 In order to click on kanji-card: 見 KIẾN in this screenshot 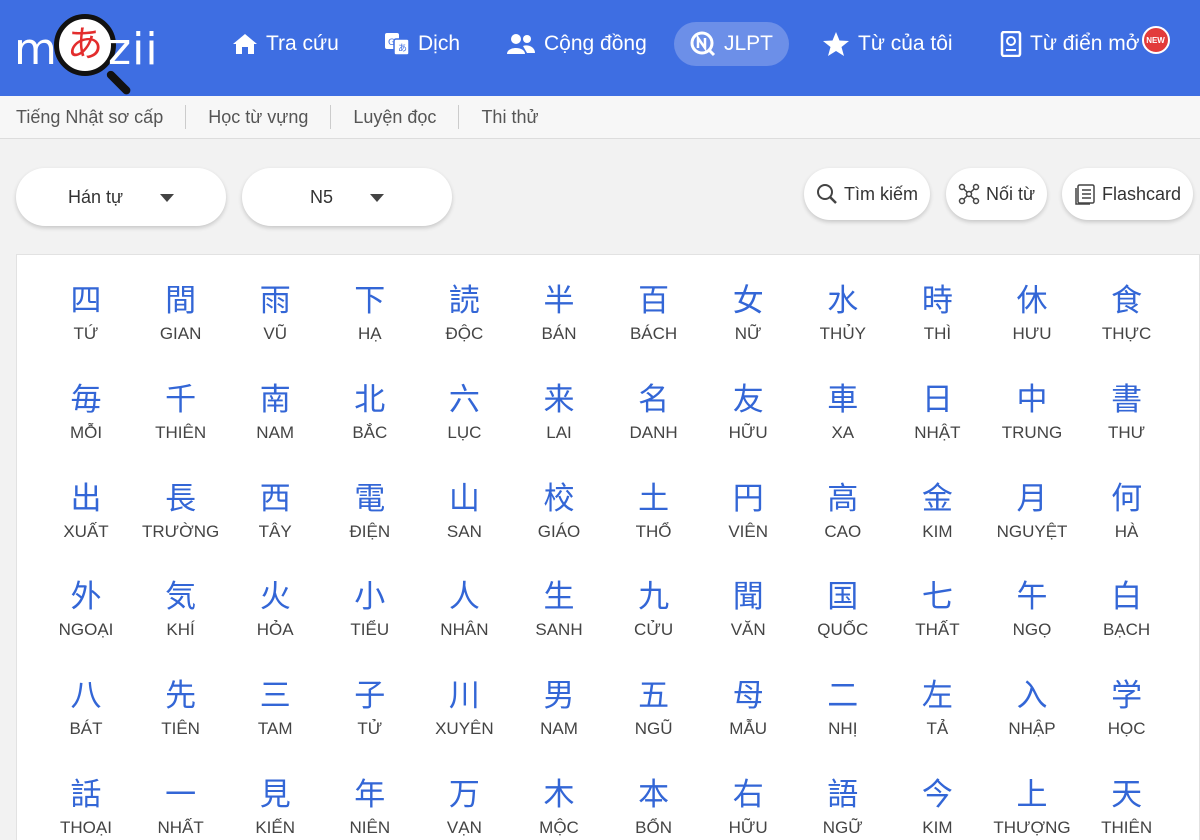, I will do `click(275, 807)`.